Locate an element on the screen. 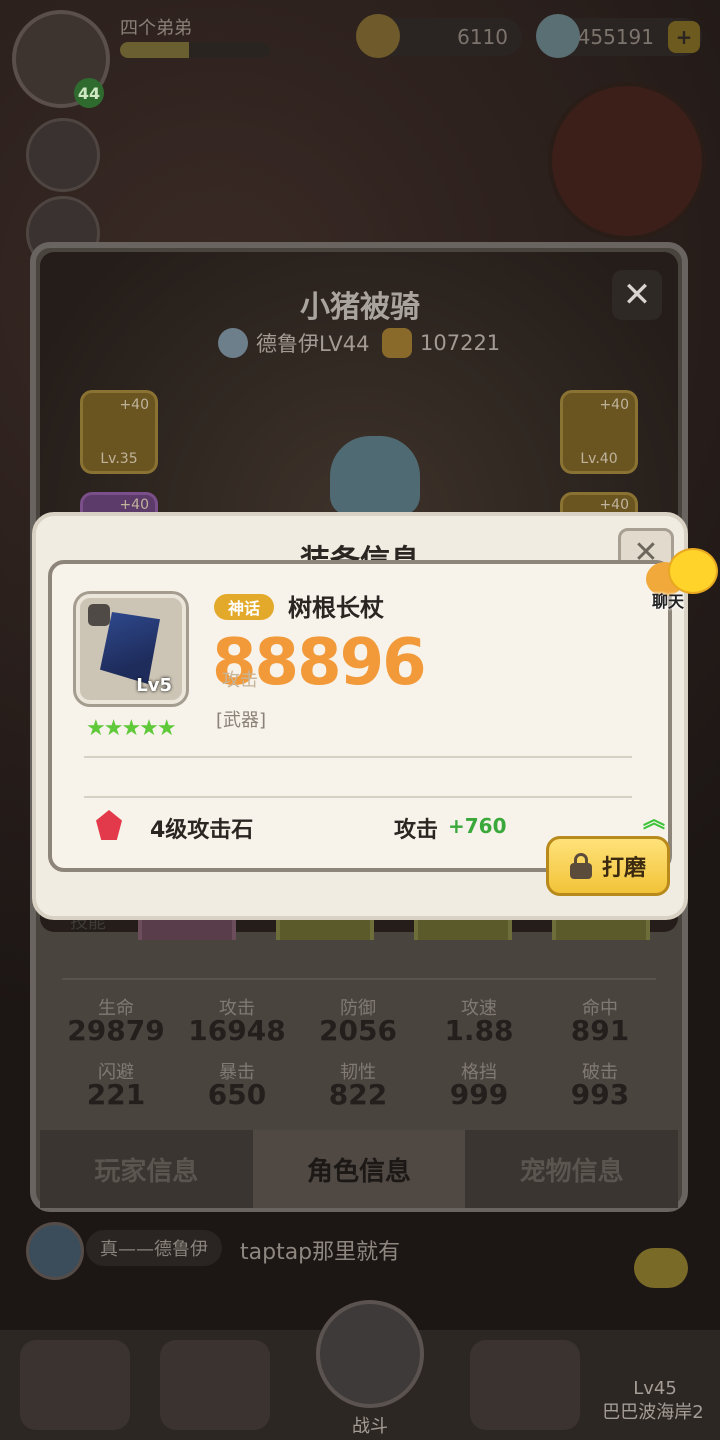 The height and width of the screenshot is (1440, 720). class-level: 德鲁伊LV44 is located at coordinates (313, 344).